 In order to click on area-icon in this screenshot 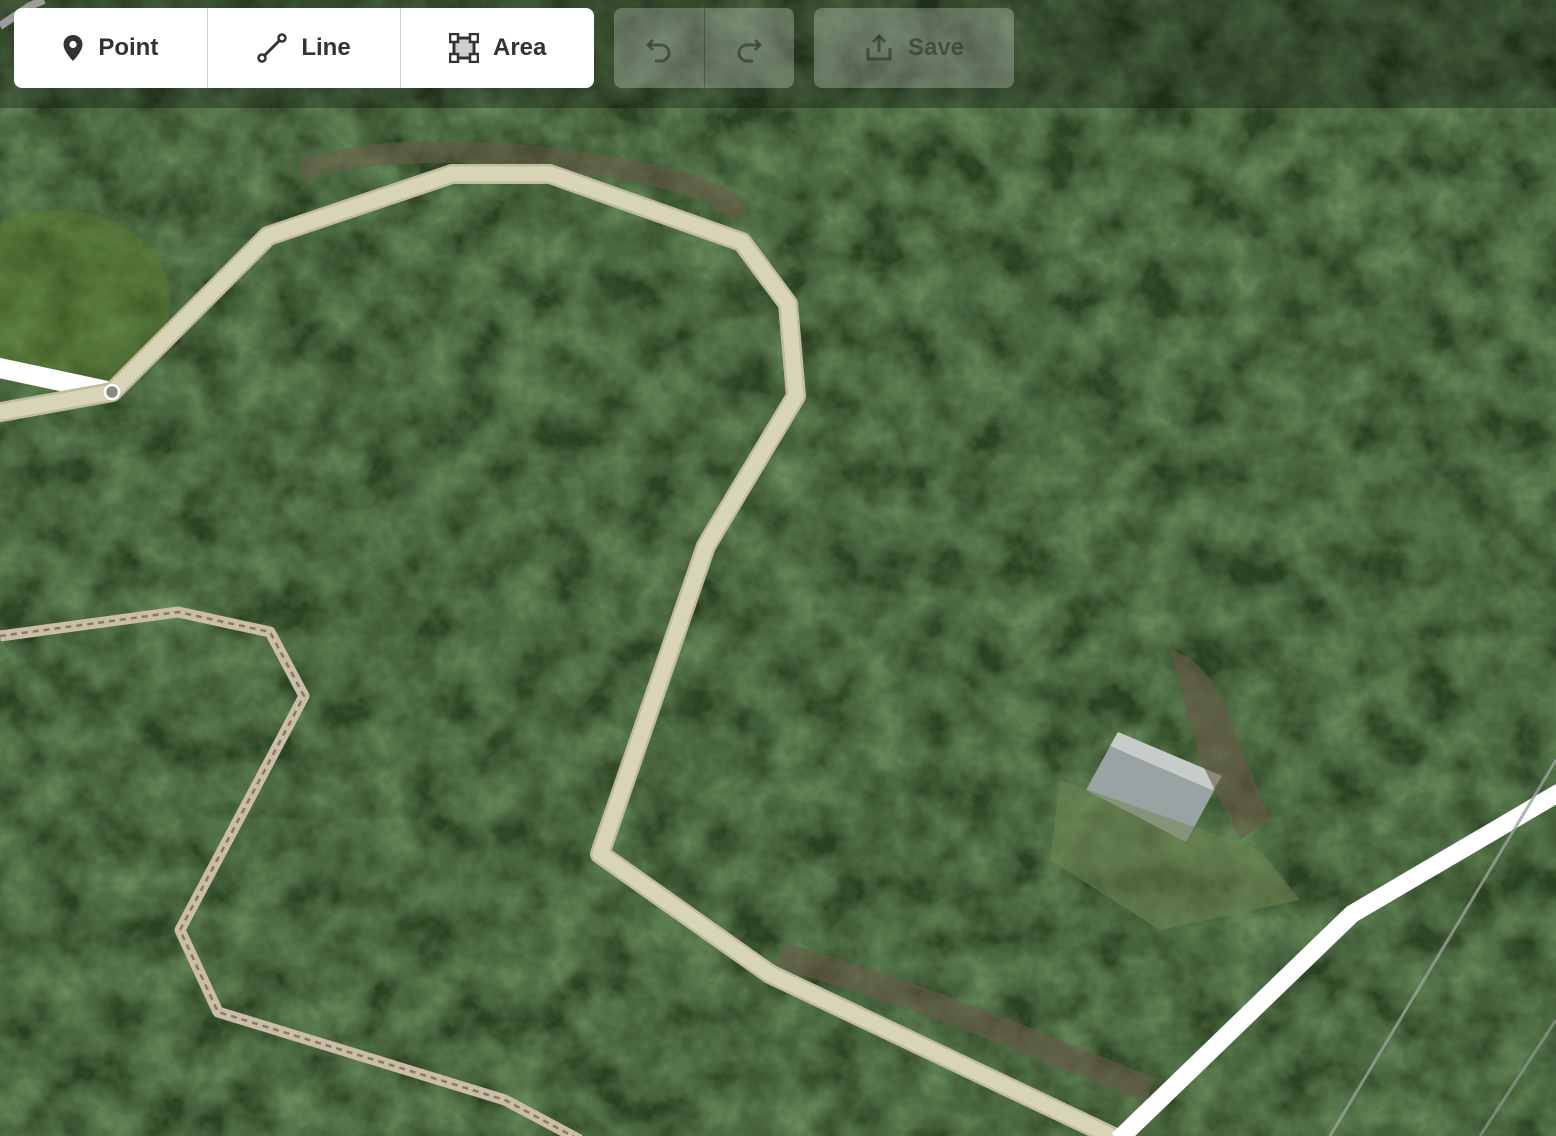, I will do `click(463, 48)`.